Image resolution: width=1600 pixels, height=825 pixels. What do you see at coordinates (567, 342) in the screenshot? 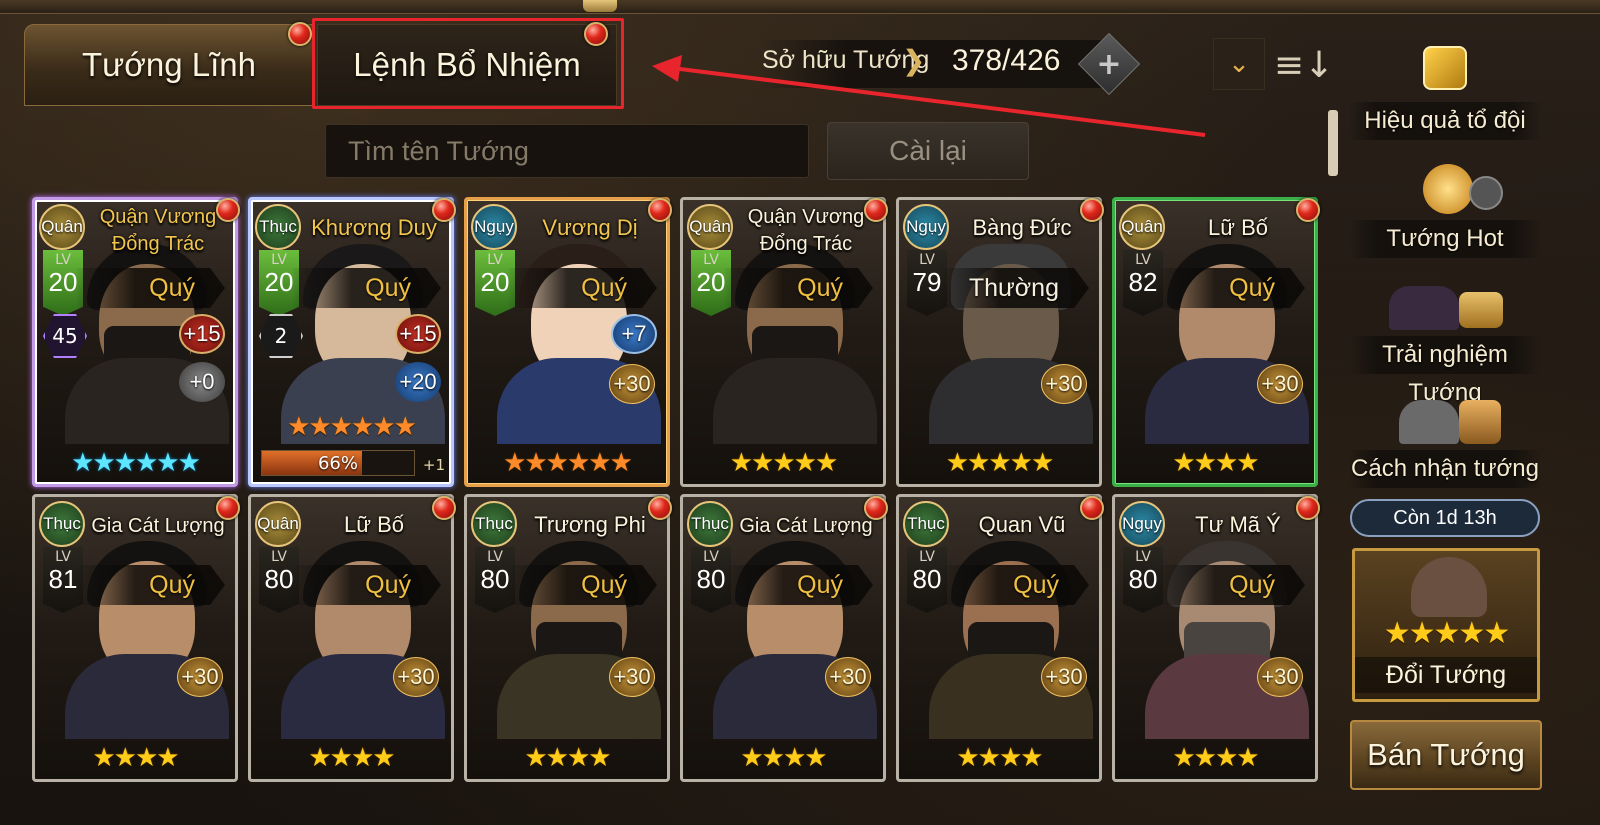
I see `hero-card: Ngụy Vương Dị LV 20 Quý +7 +30 ★★★★★★` at bounding box center [567, 342].